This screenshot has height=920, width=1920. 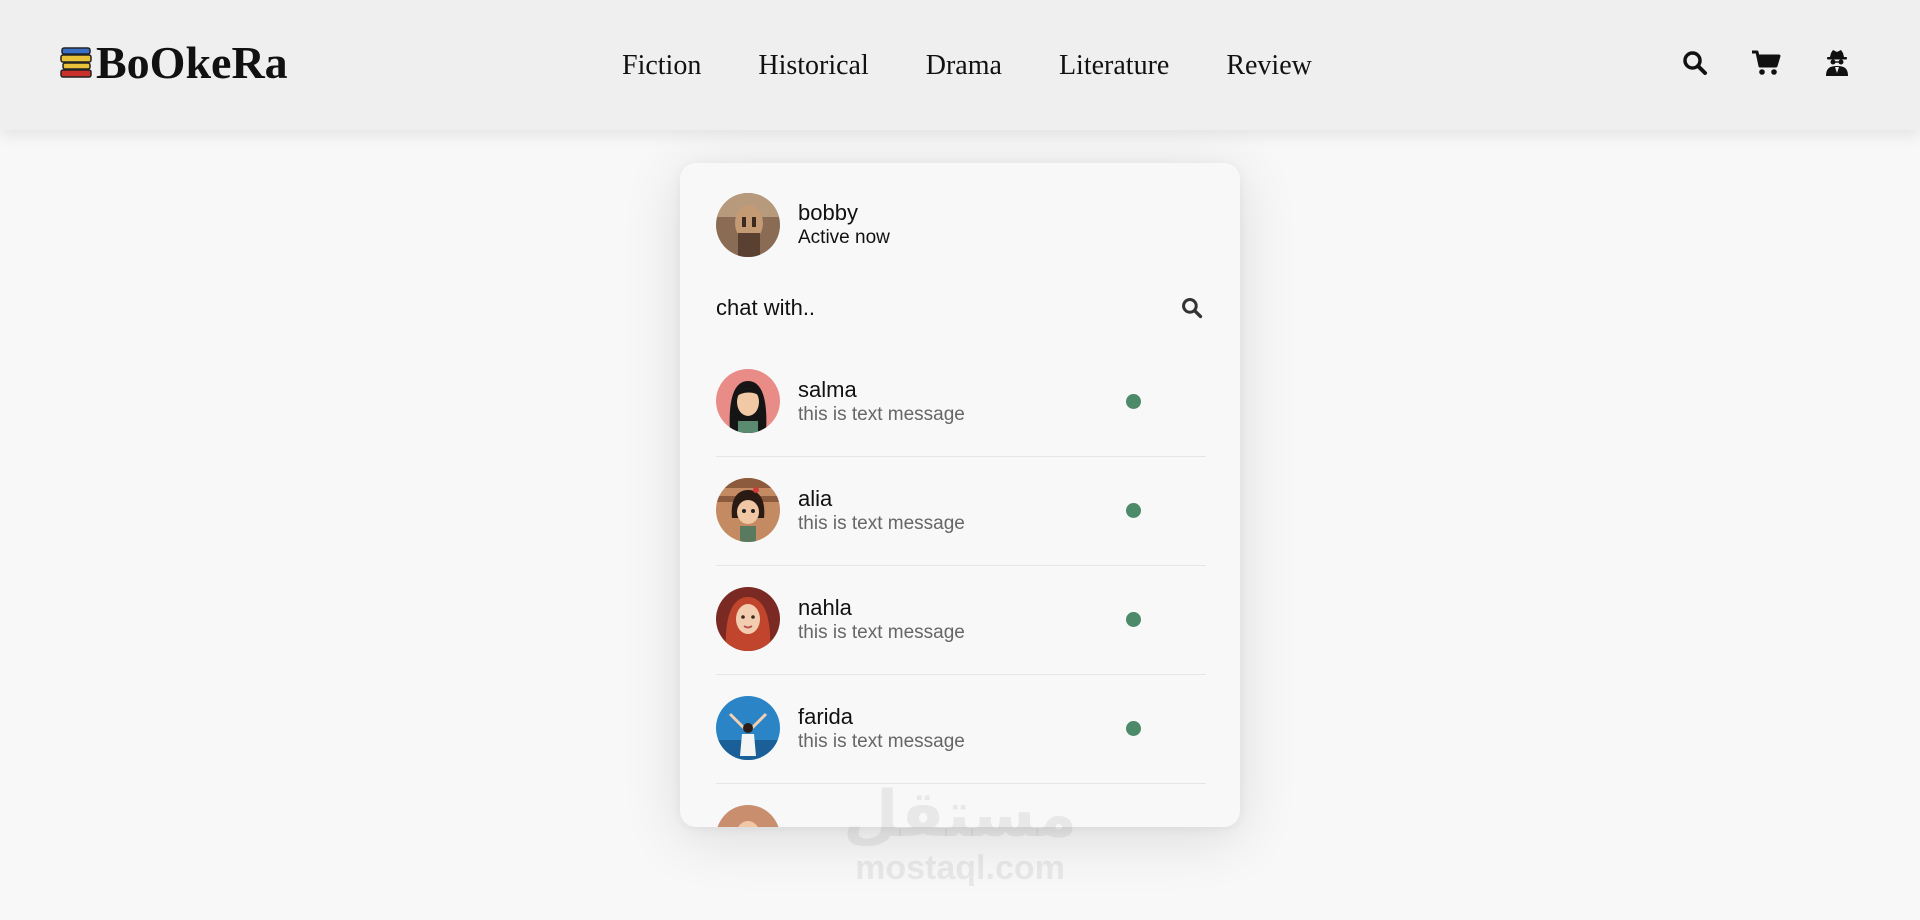 What do you see at coordinates (1269, 66) in the screenshot?
I see `nav-item-review: Review` at bounding box center [1269, 66].